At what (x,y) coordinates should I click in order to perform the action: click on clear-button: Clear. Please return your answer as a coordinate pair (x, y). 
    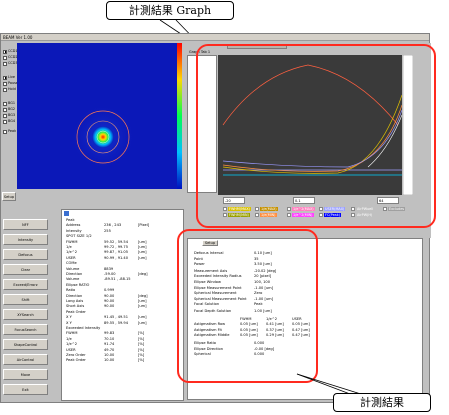
    Looking at the image, I should click on (25, 269).